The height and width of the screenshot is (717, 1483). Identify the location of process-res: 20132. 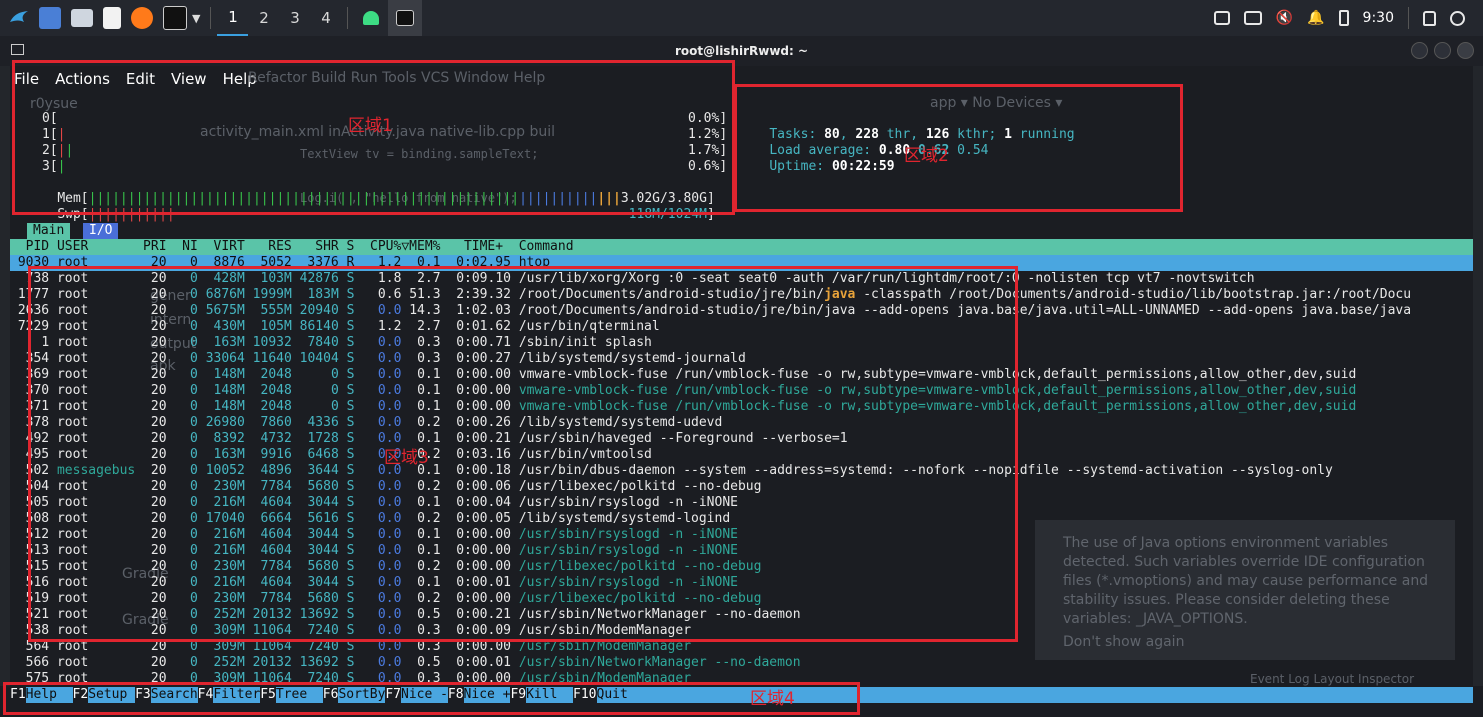
(272, 662).